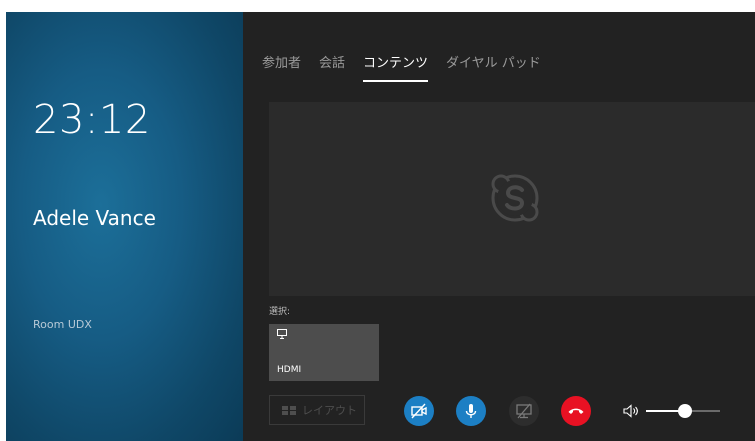 The image size is (755, 441). What do you see at coordinates (94, 218) in the screenshot?
I see `user-name: Adele Vance` at bounding box center [94, 218].